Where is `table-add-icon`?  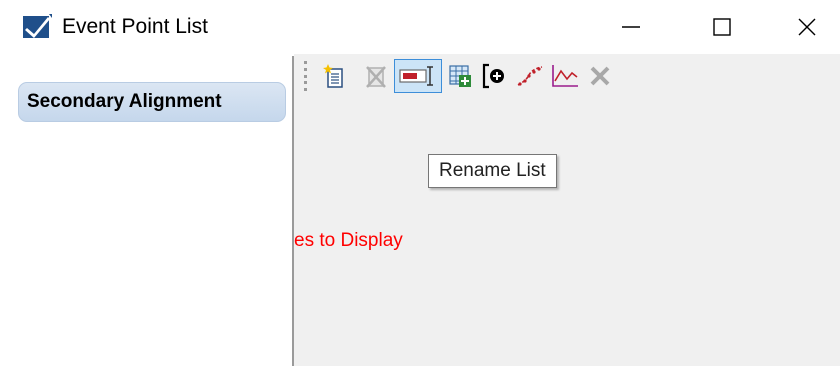
table-add-icon is located at coordinates (460, 76).